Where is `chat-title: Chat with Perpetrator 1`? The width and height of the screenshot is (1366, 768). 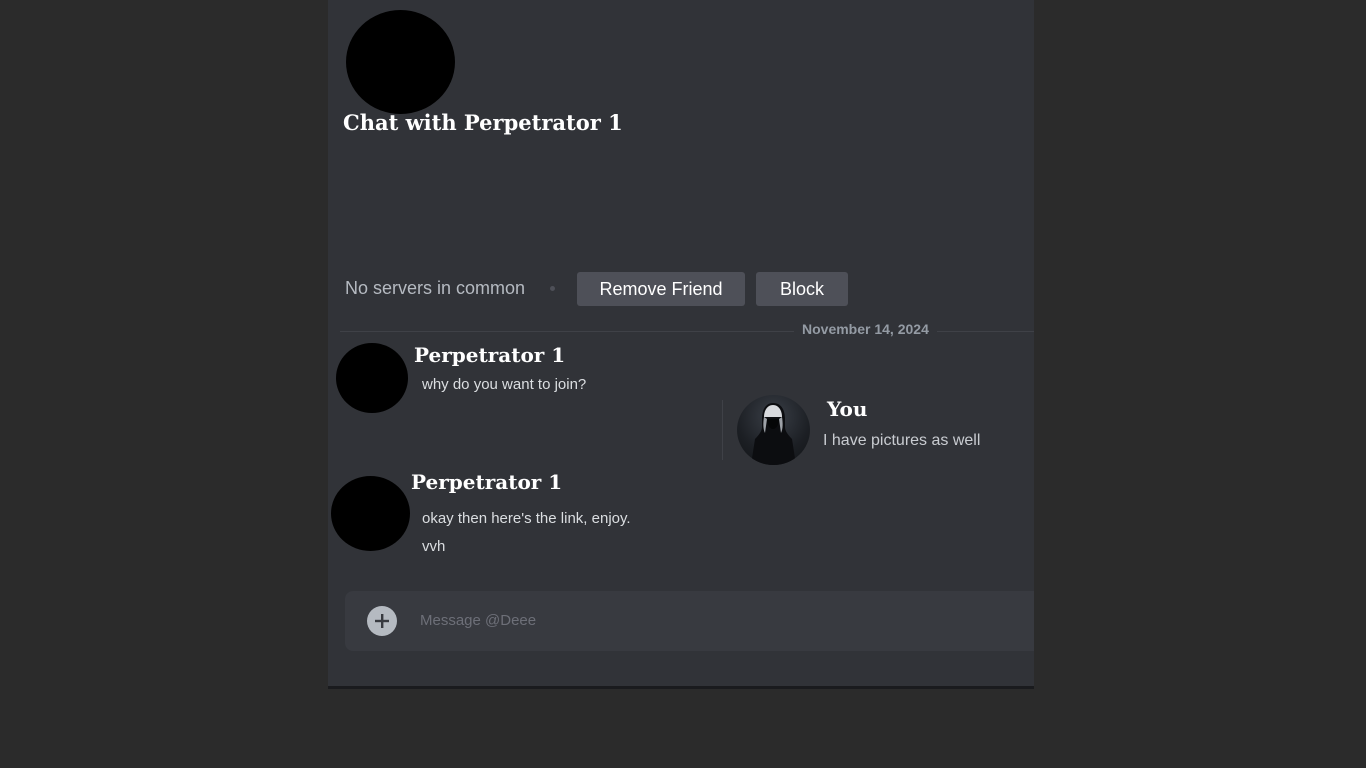 chat-title: Chat with Perpetrator 1 is located at coordinates (483, 122).